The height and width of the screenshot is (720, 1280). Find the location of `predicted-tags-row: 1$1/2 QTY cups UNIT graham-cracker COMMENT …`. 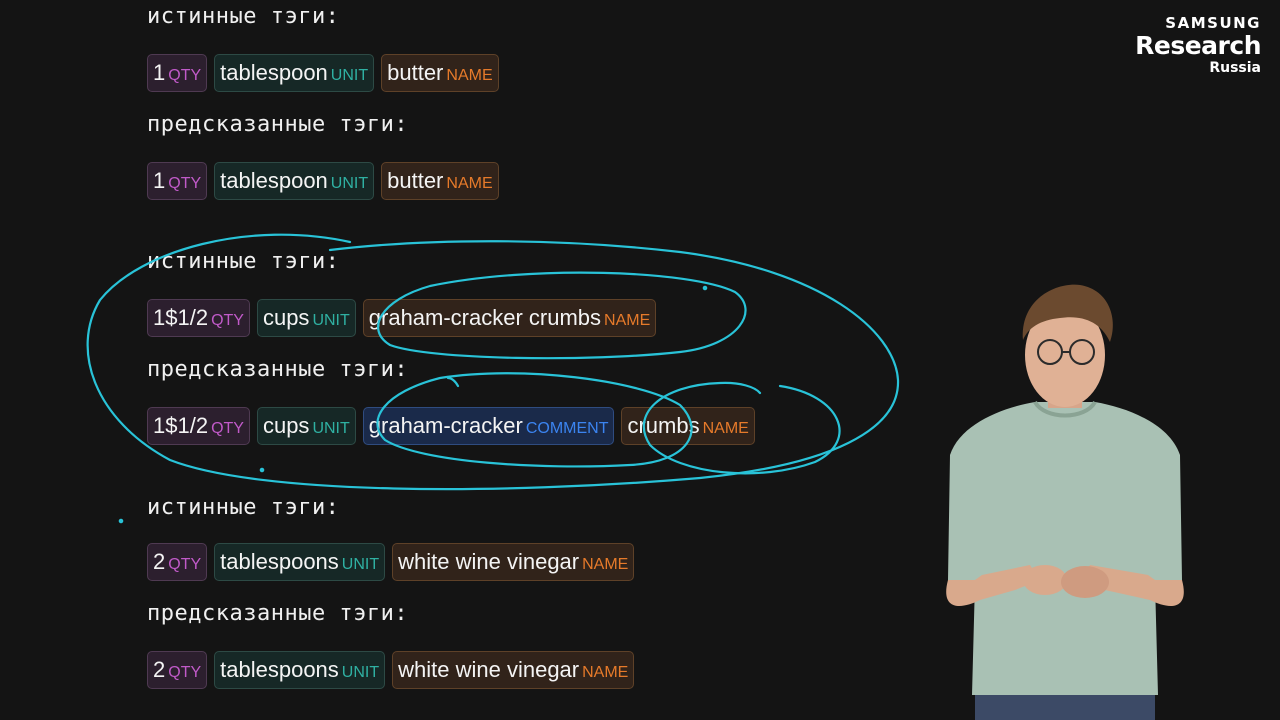

predicted-tags-row: 1$1/2 QTY cups UNIT graham-cracker COMMENT … is located at coordinates (451, 426).